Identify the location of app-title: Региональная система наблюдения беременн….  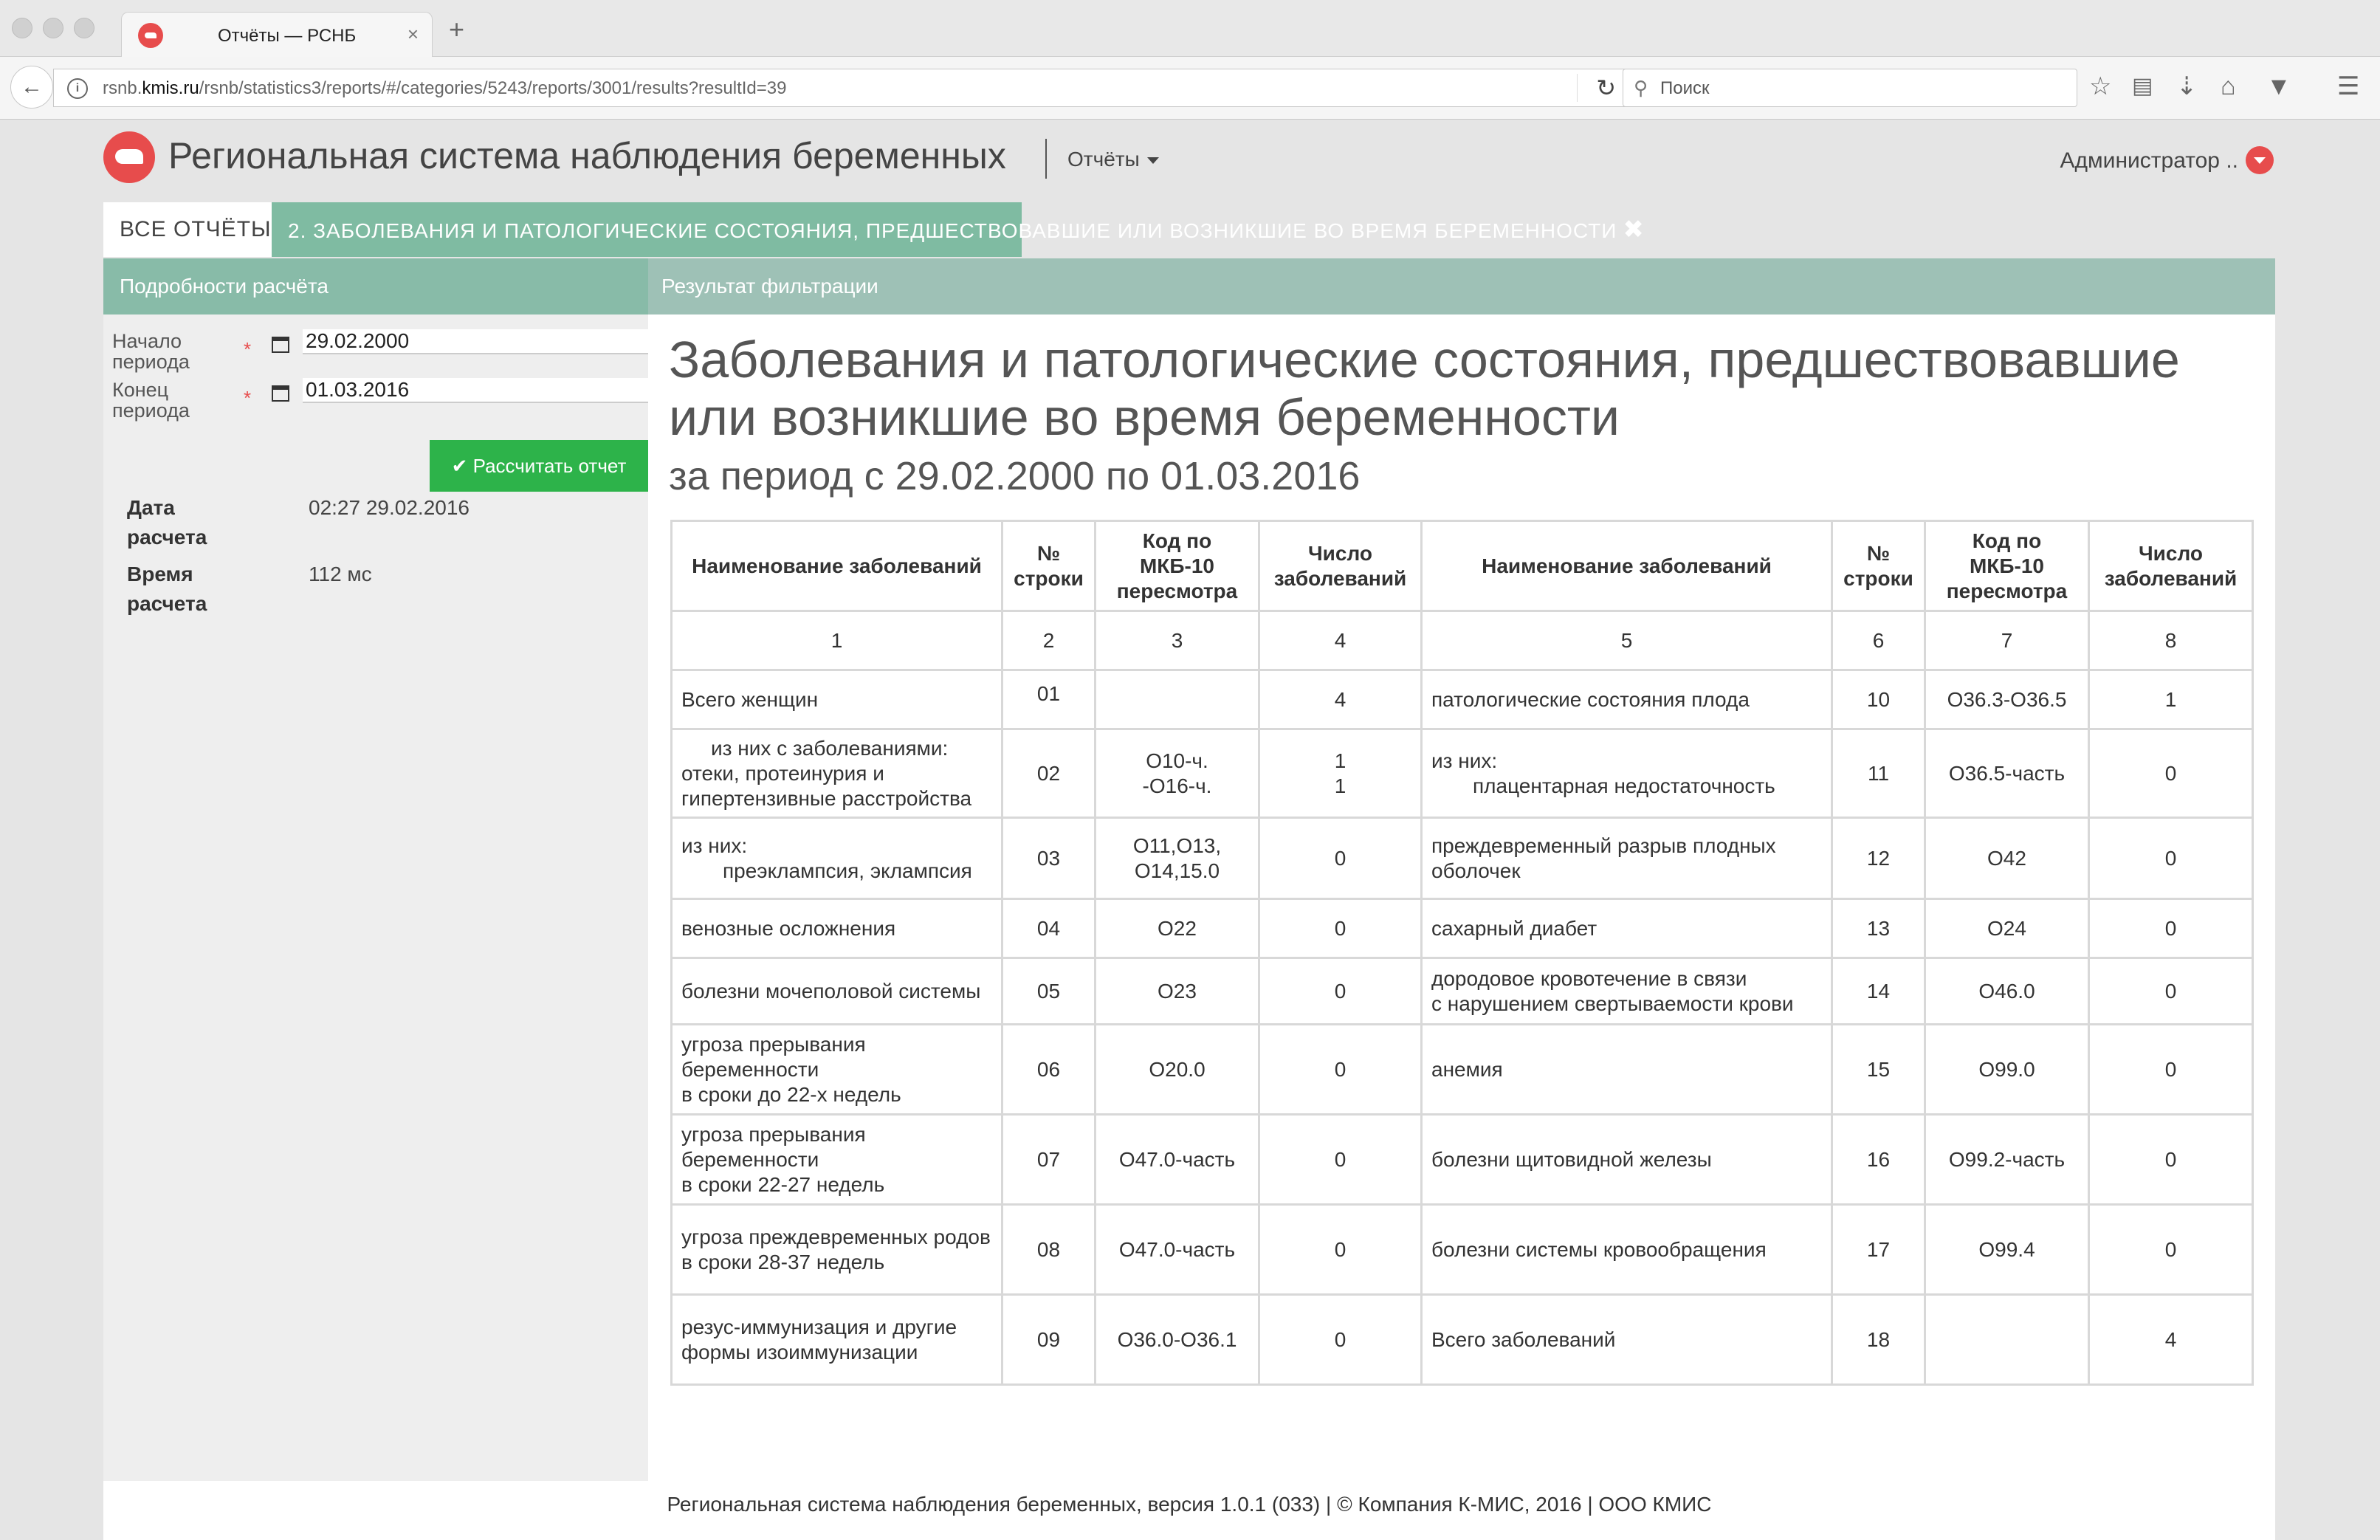
(587, 155).